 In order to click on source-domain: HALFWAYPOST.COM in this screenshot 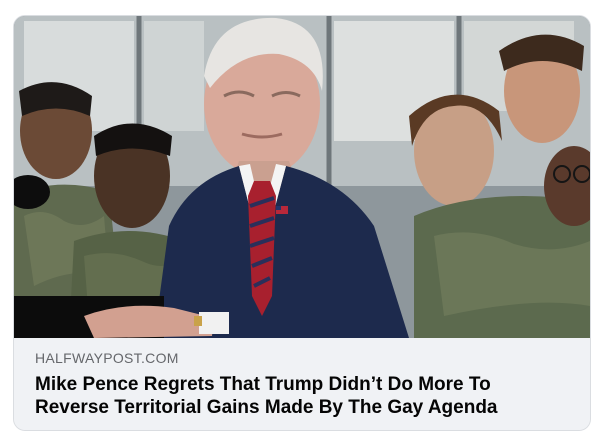, I will do `click(107, 358)`.